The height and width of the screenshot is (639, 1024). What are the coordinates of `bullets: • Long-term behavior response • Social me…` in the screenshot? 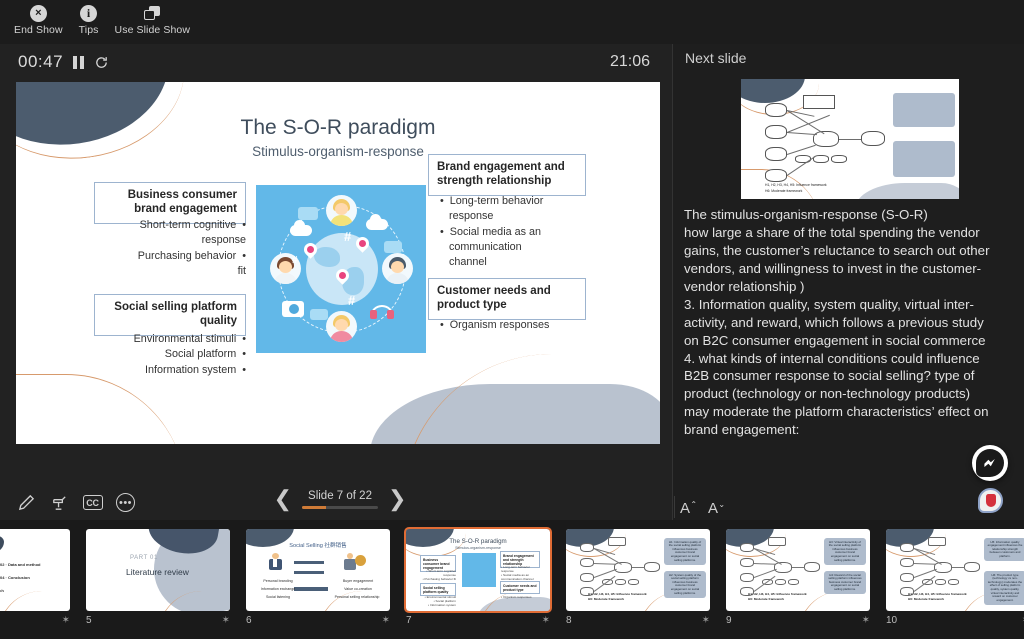 It's located at (517, 573).